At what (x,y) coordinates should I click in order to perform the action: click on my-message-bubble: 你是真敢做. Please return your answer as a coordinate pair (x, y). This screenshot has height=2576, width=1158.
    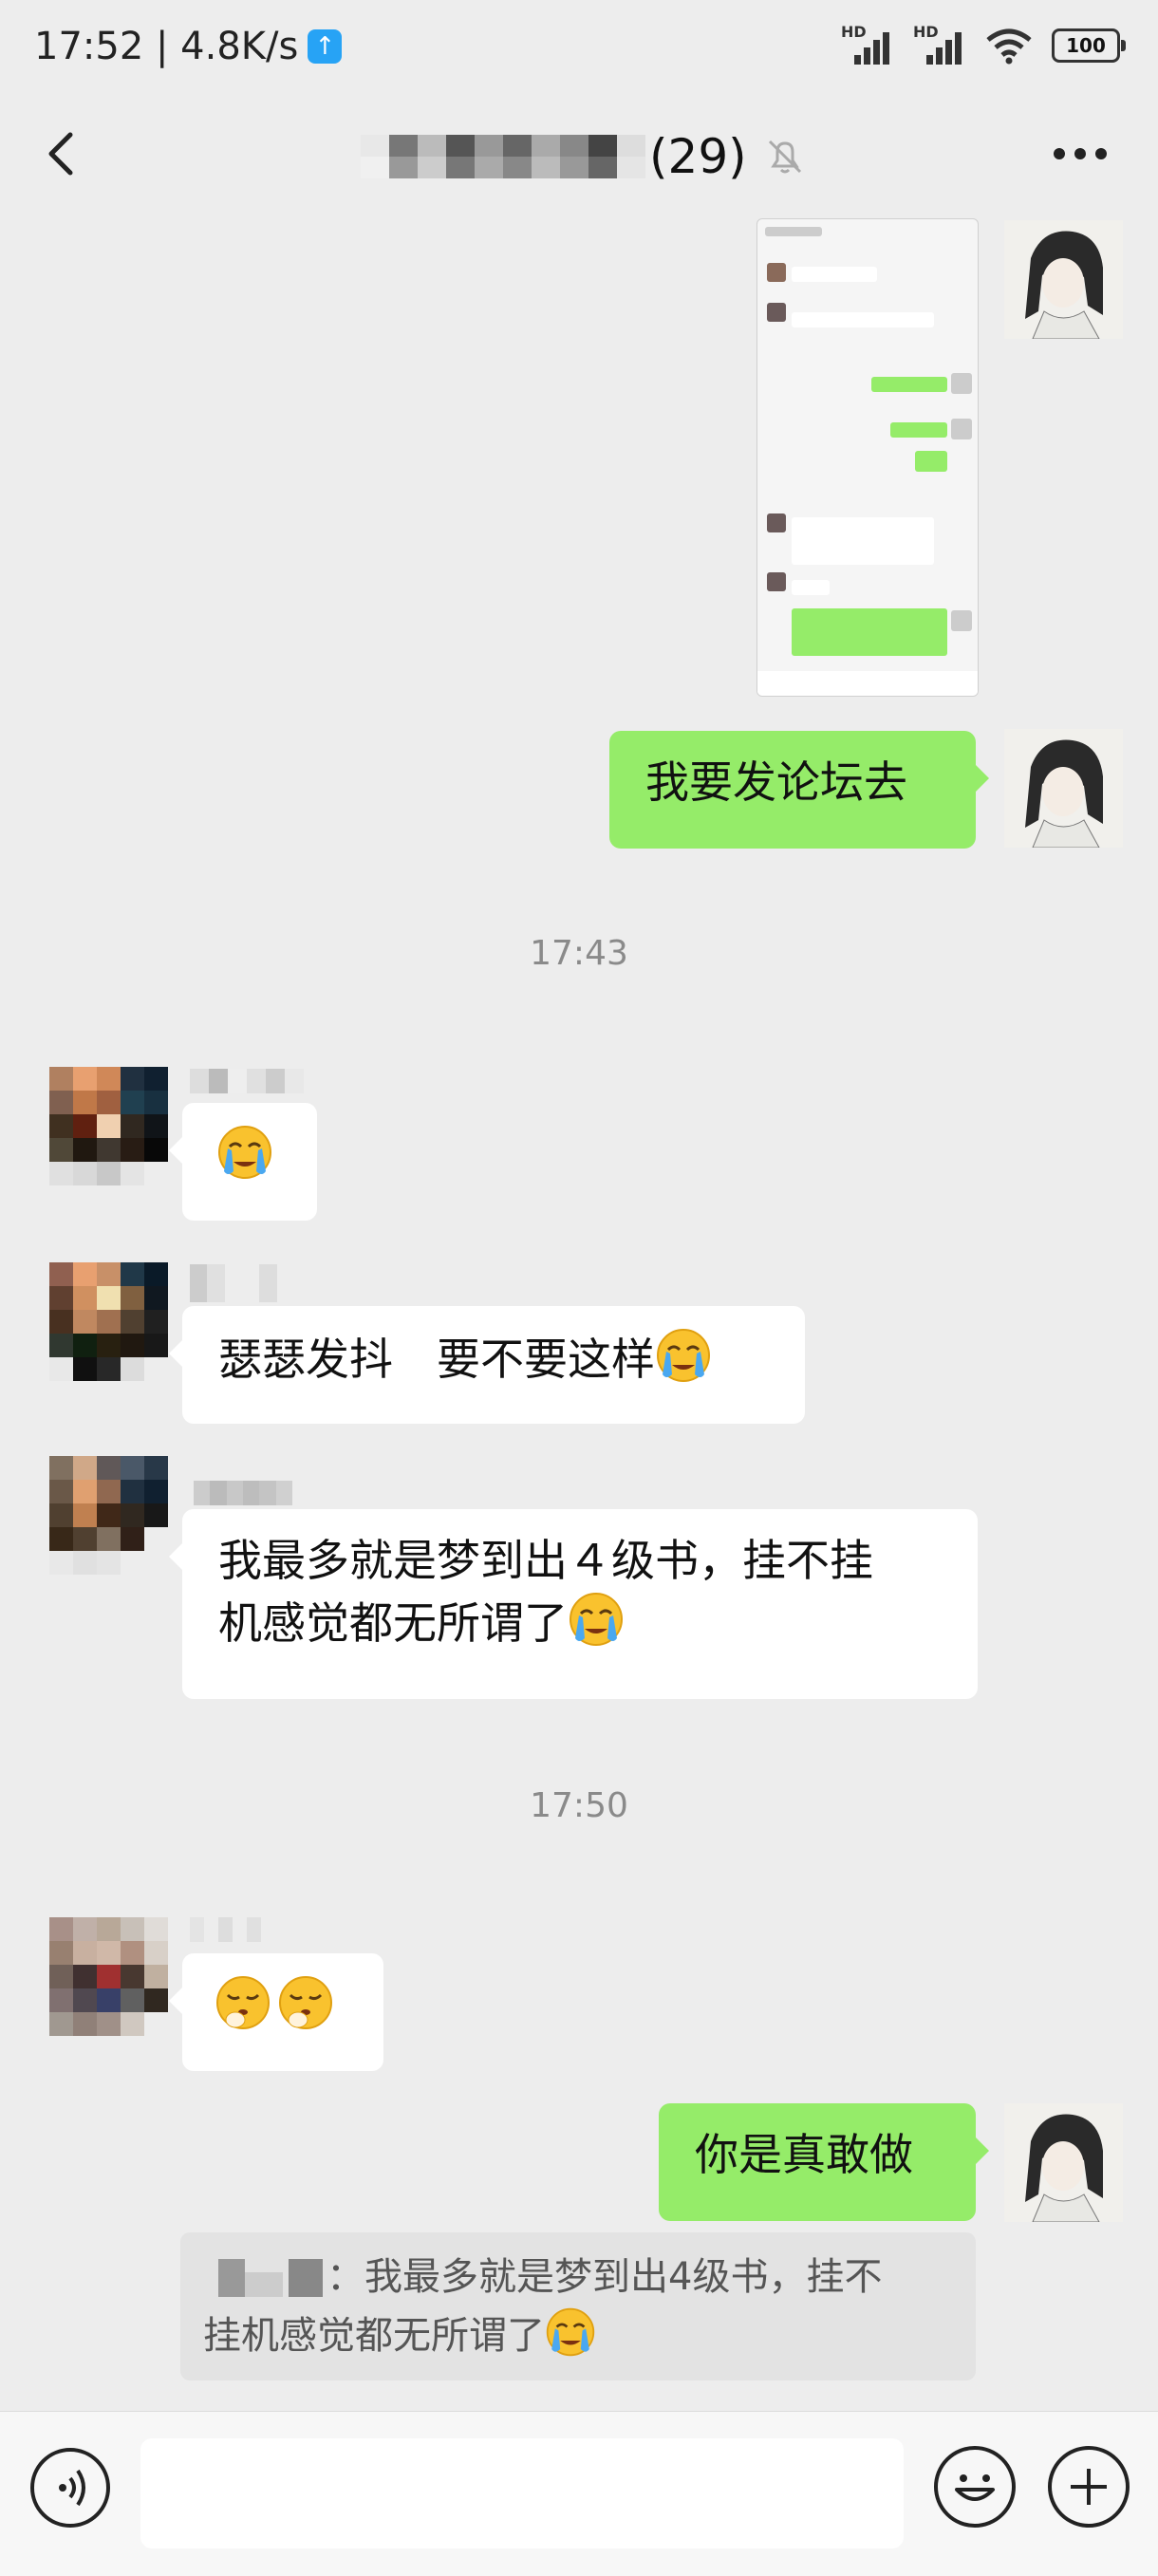
    Looking at the image, I should click on (824, 2162).